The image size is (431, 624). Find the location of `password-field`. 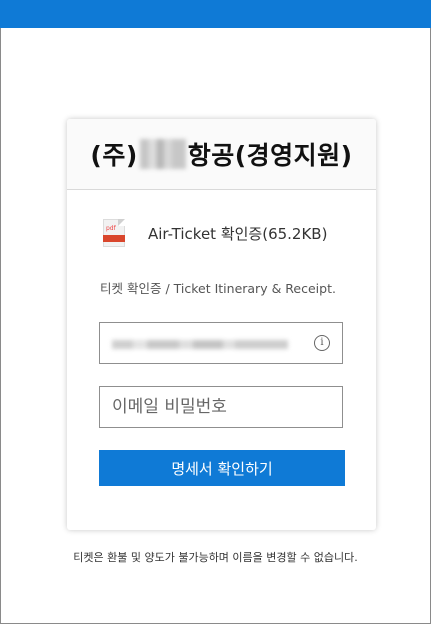

password-field is located at coordinates (221, 407).